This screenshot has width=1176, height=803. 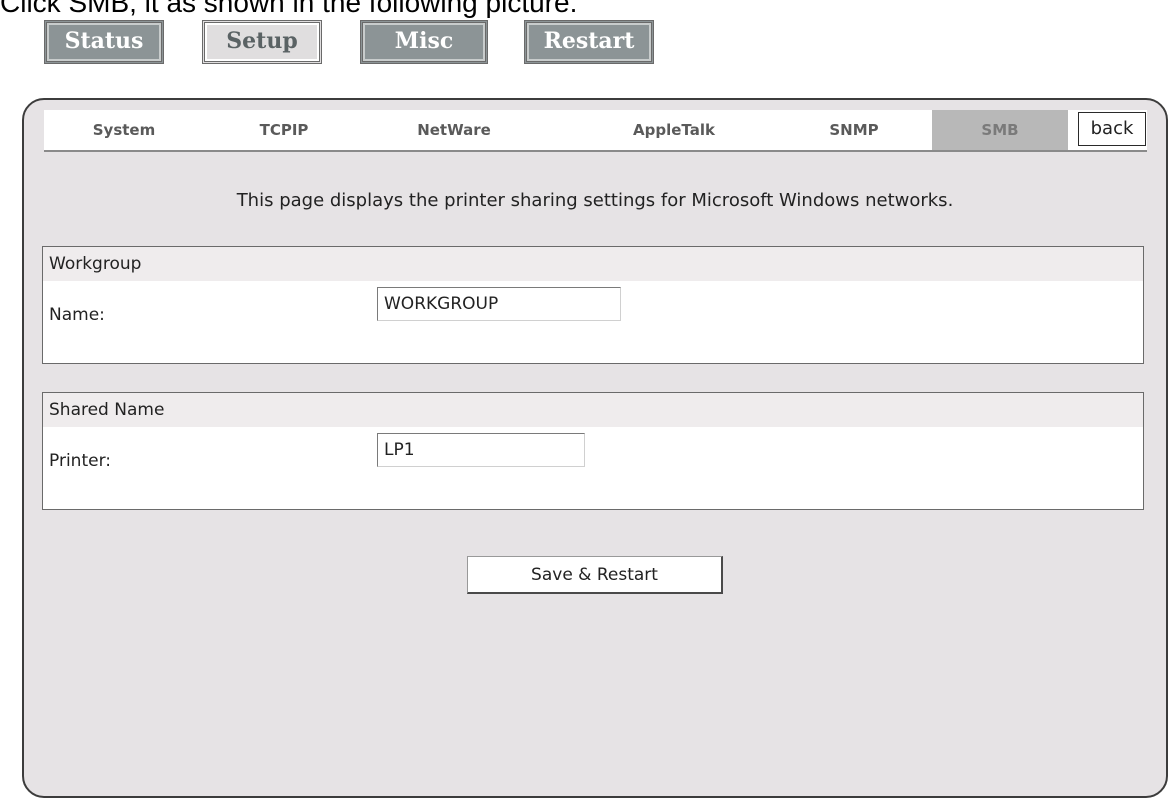 What do you see at coordinates (595, 575) in the screenshot?
I see `save-restart-button: Save & Restart` at bounding box center [595, 575].